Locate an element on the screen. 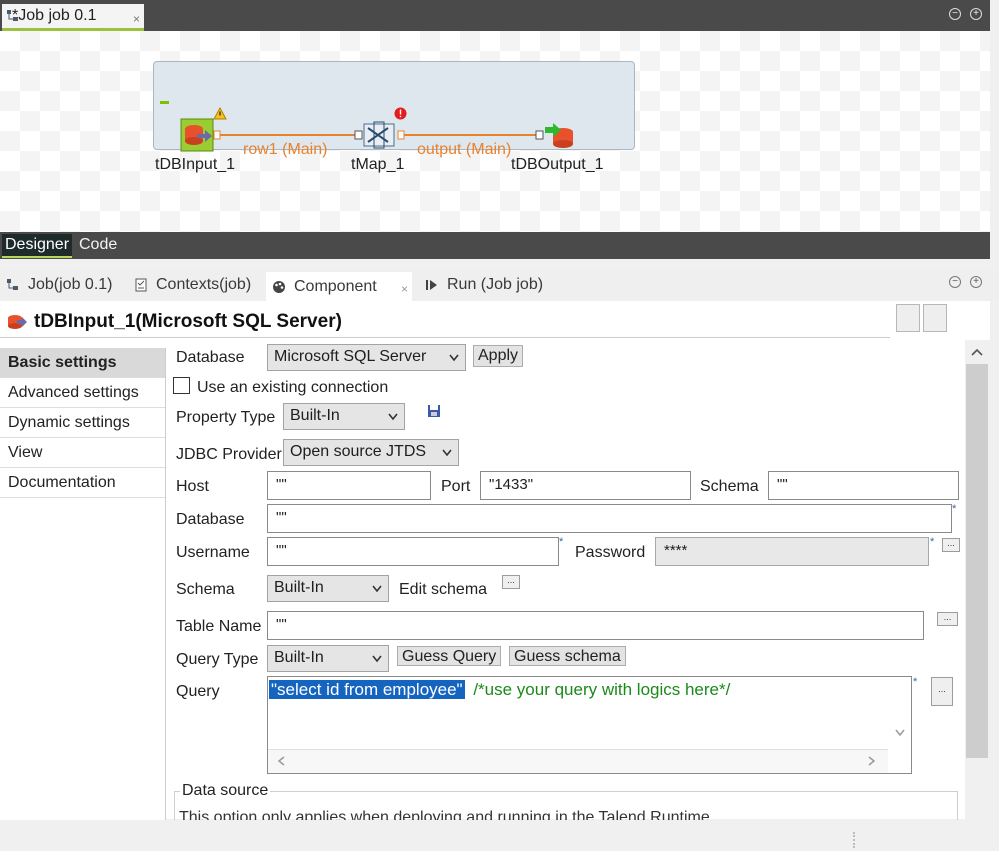 This screenshot has height=851, width=999. apply-button: Apply is located at coordinates (498, 356).